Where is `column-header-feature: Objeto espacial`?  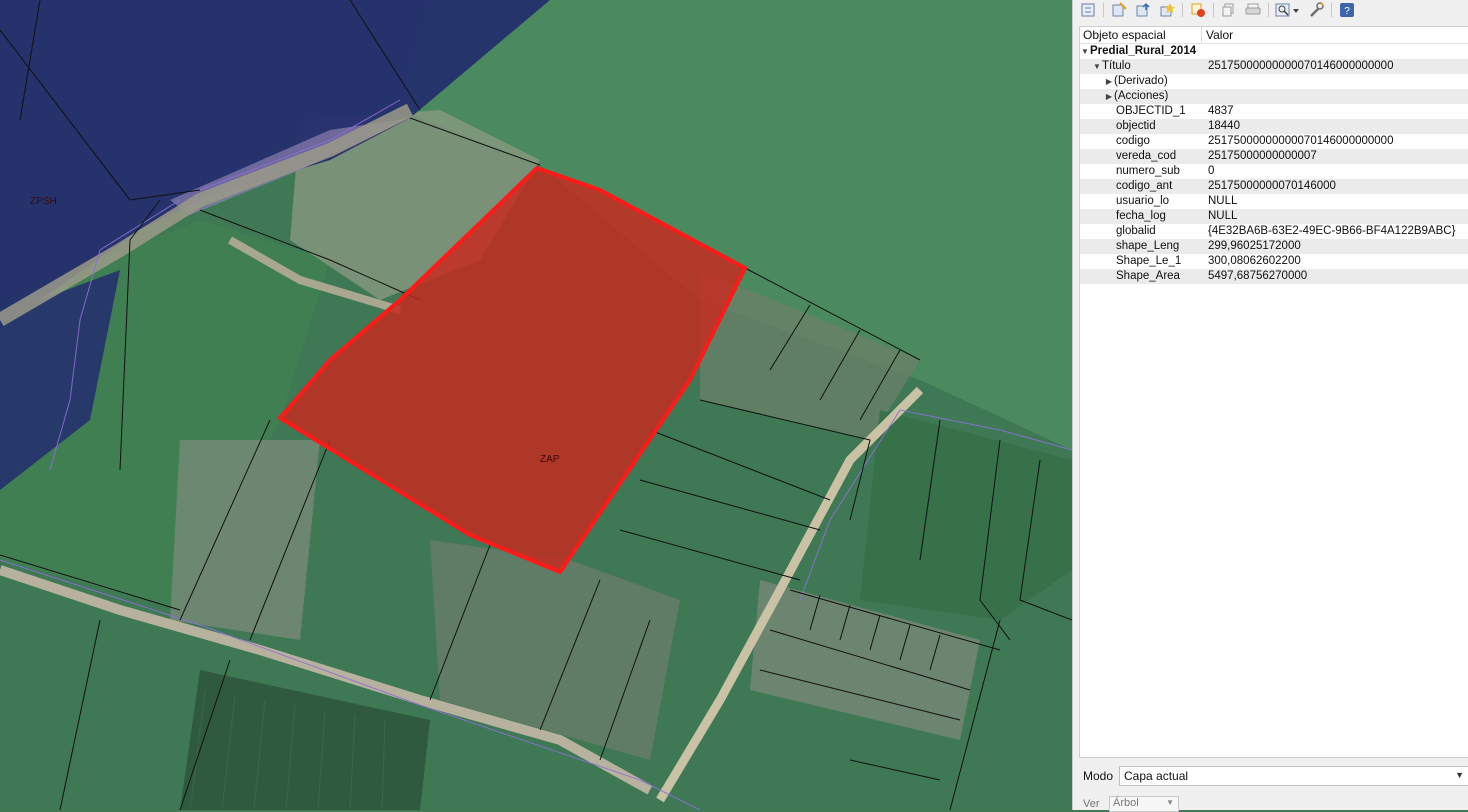 column-header-feature: Objeto espacial is located at coordinates (1141, 35).